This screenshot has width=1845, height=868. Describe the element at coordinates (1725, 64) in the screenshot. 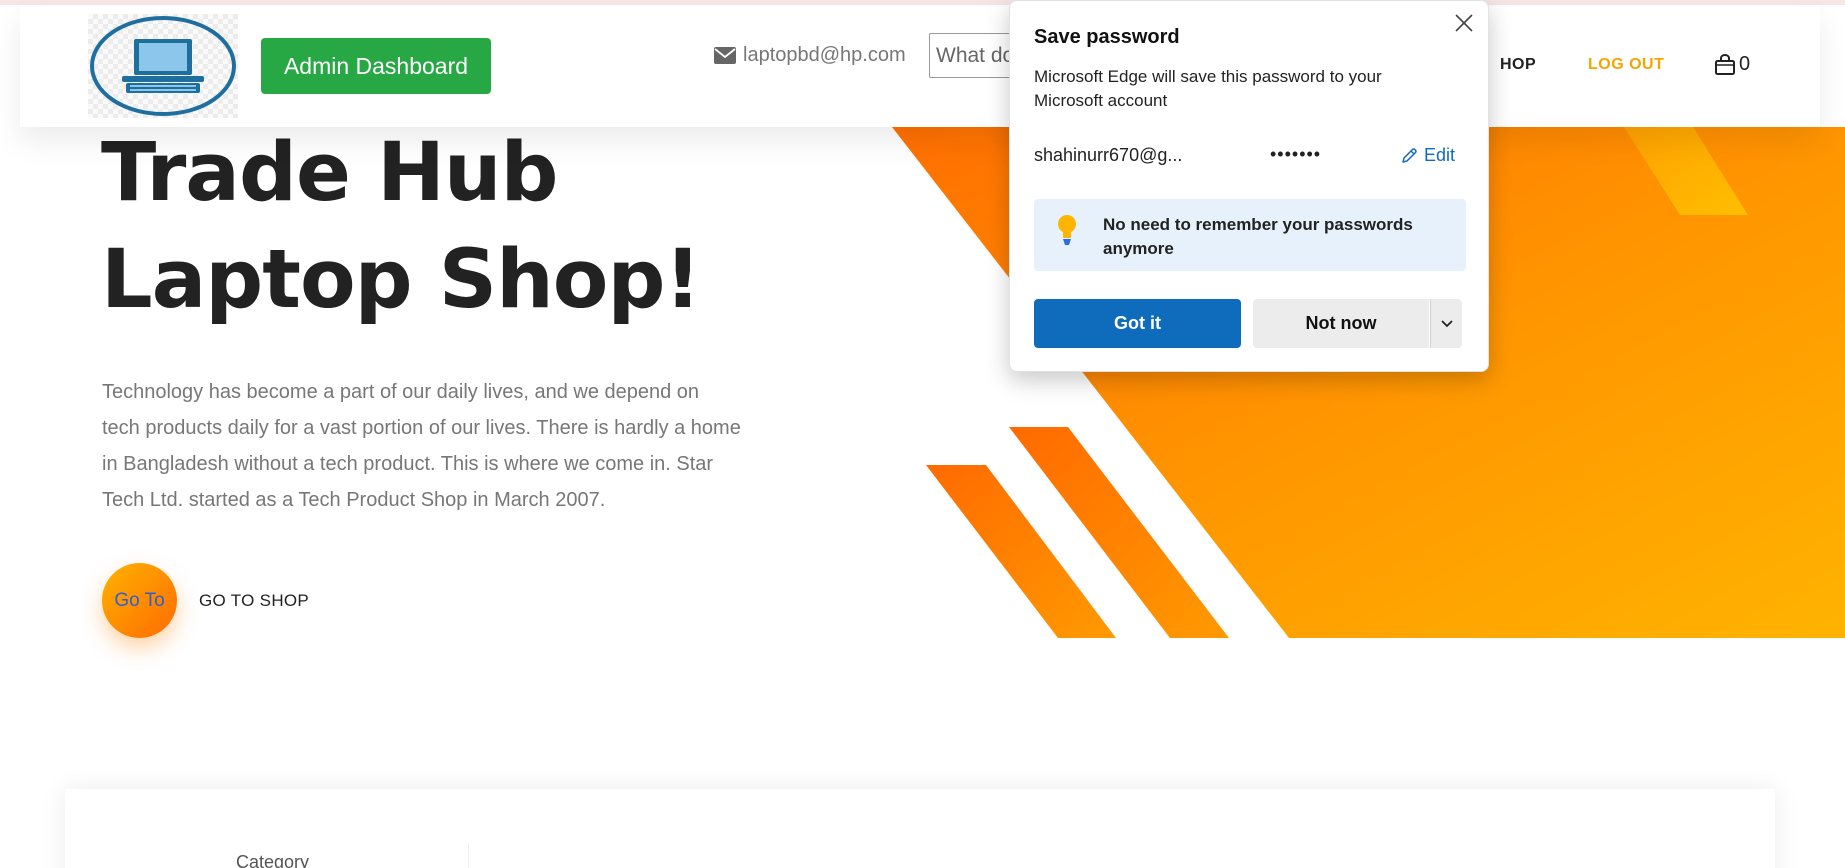

I see `shopping-bag-icon` at that location.